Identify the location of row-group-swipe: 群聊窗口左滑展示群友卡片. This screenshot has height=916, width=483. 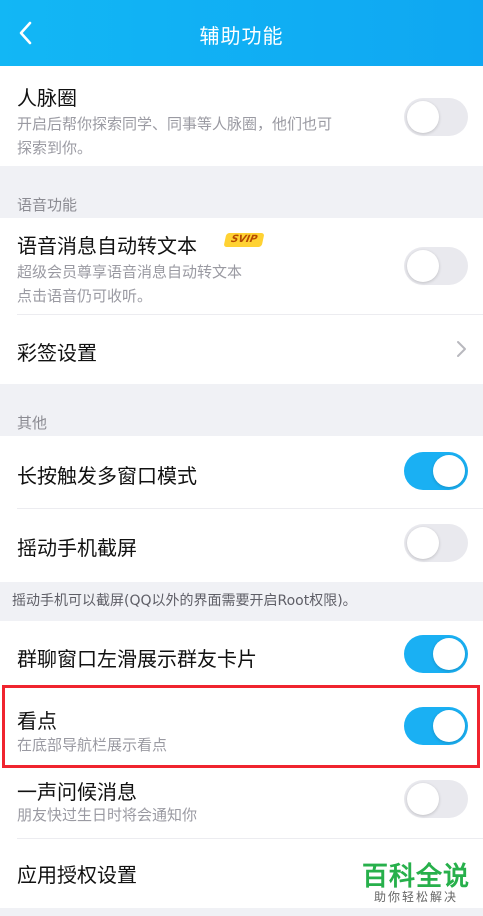
(241, 654).